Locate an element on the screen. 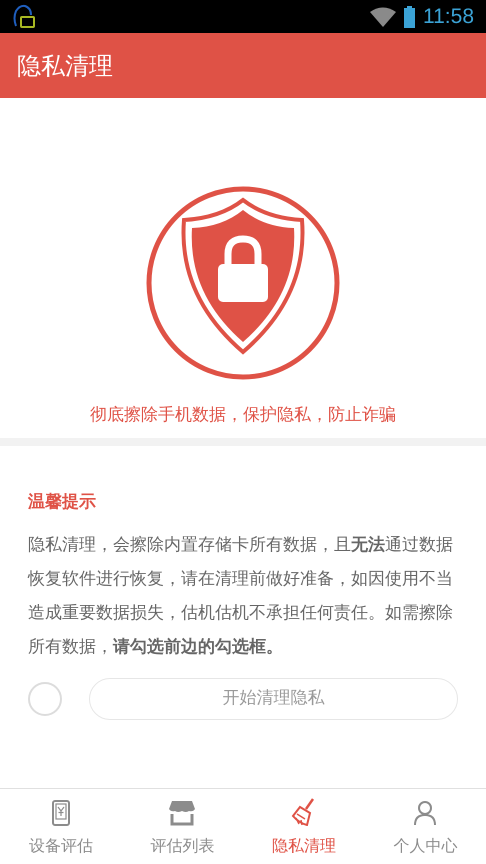 The width and height of the screenshot is (486, 864). tab-item: 设备评估 is located at coordinates (61, 826).